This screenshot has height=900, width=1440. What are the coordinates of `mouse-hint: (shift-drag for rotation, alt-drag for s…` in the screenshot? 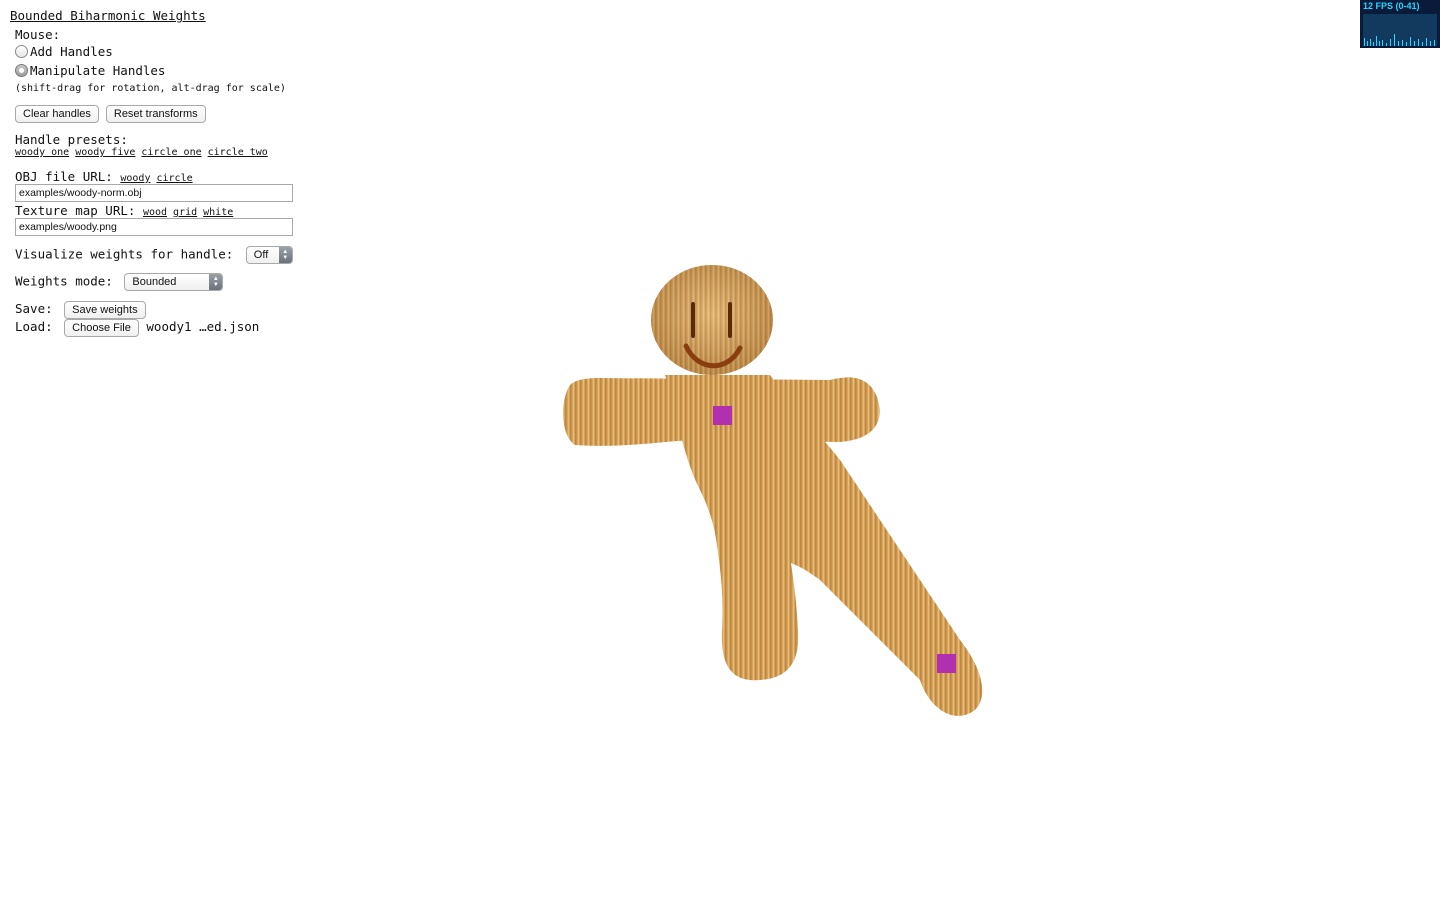 It's located at (150, 88).